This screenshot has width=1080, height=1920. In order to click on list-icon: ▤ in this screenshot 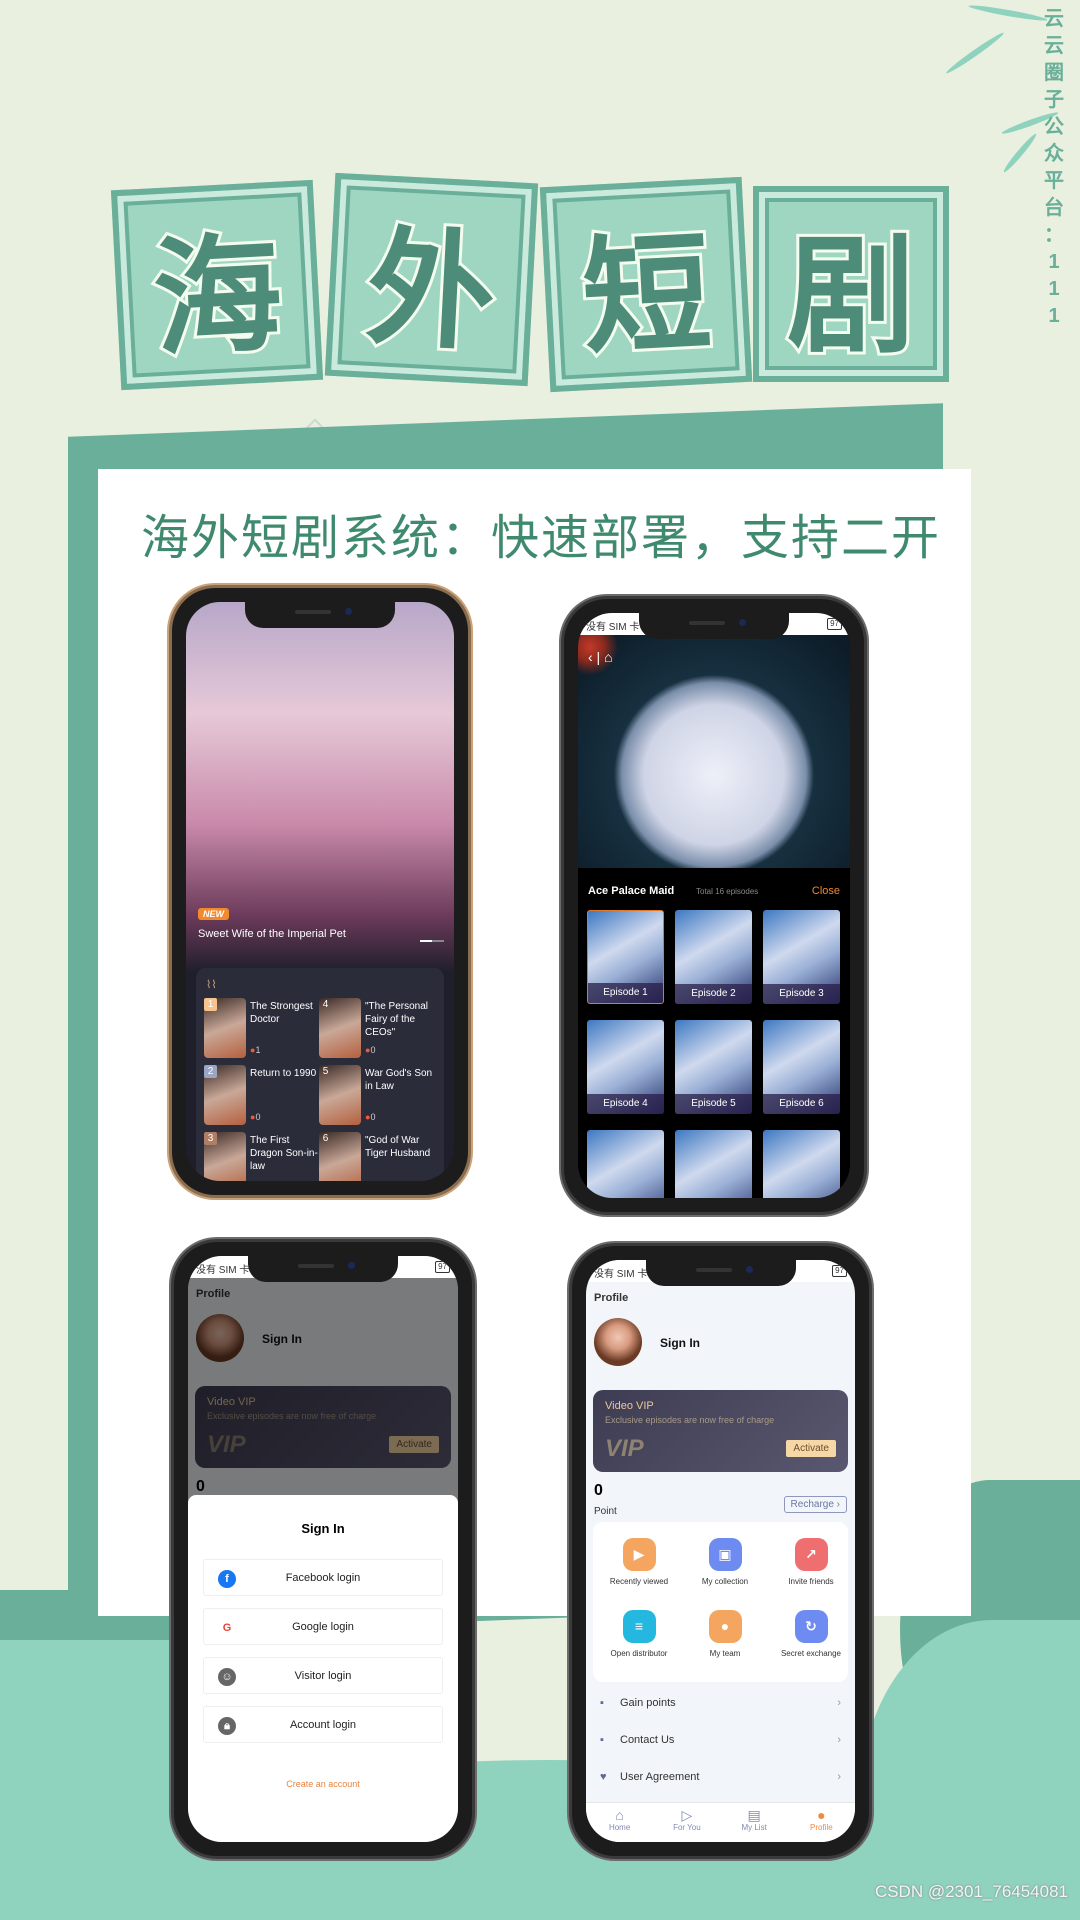, I will do `click(754, 1815)`.